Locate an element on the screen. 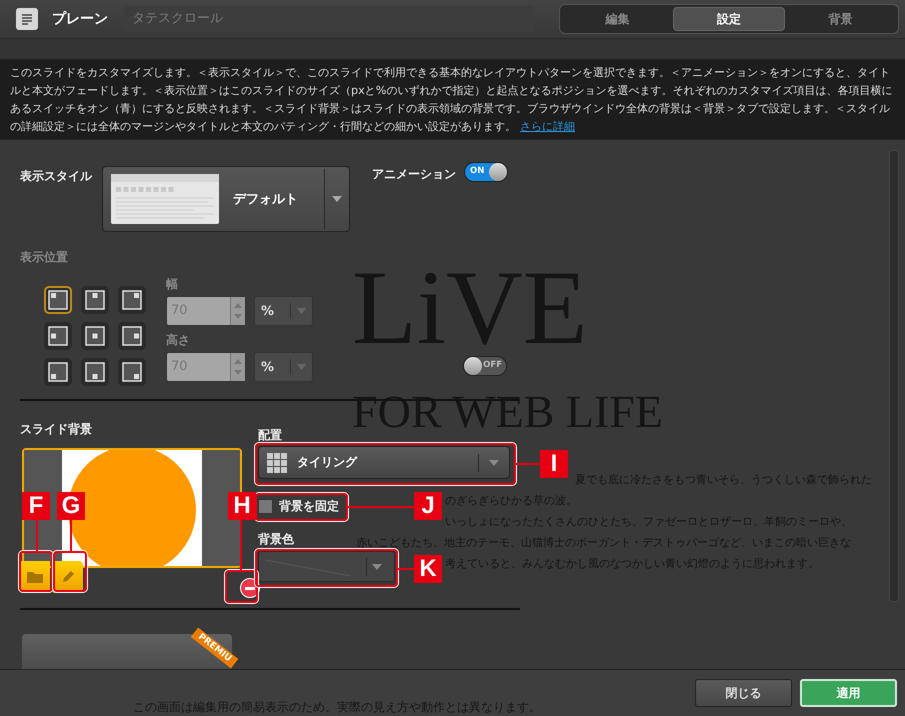  apply-button: 適用 is located at coordinates (848, 693).